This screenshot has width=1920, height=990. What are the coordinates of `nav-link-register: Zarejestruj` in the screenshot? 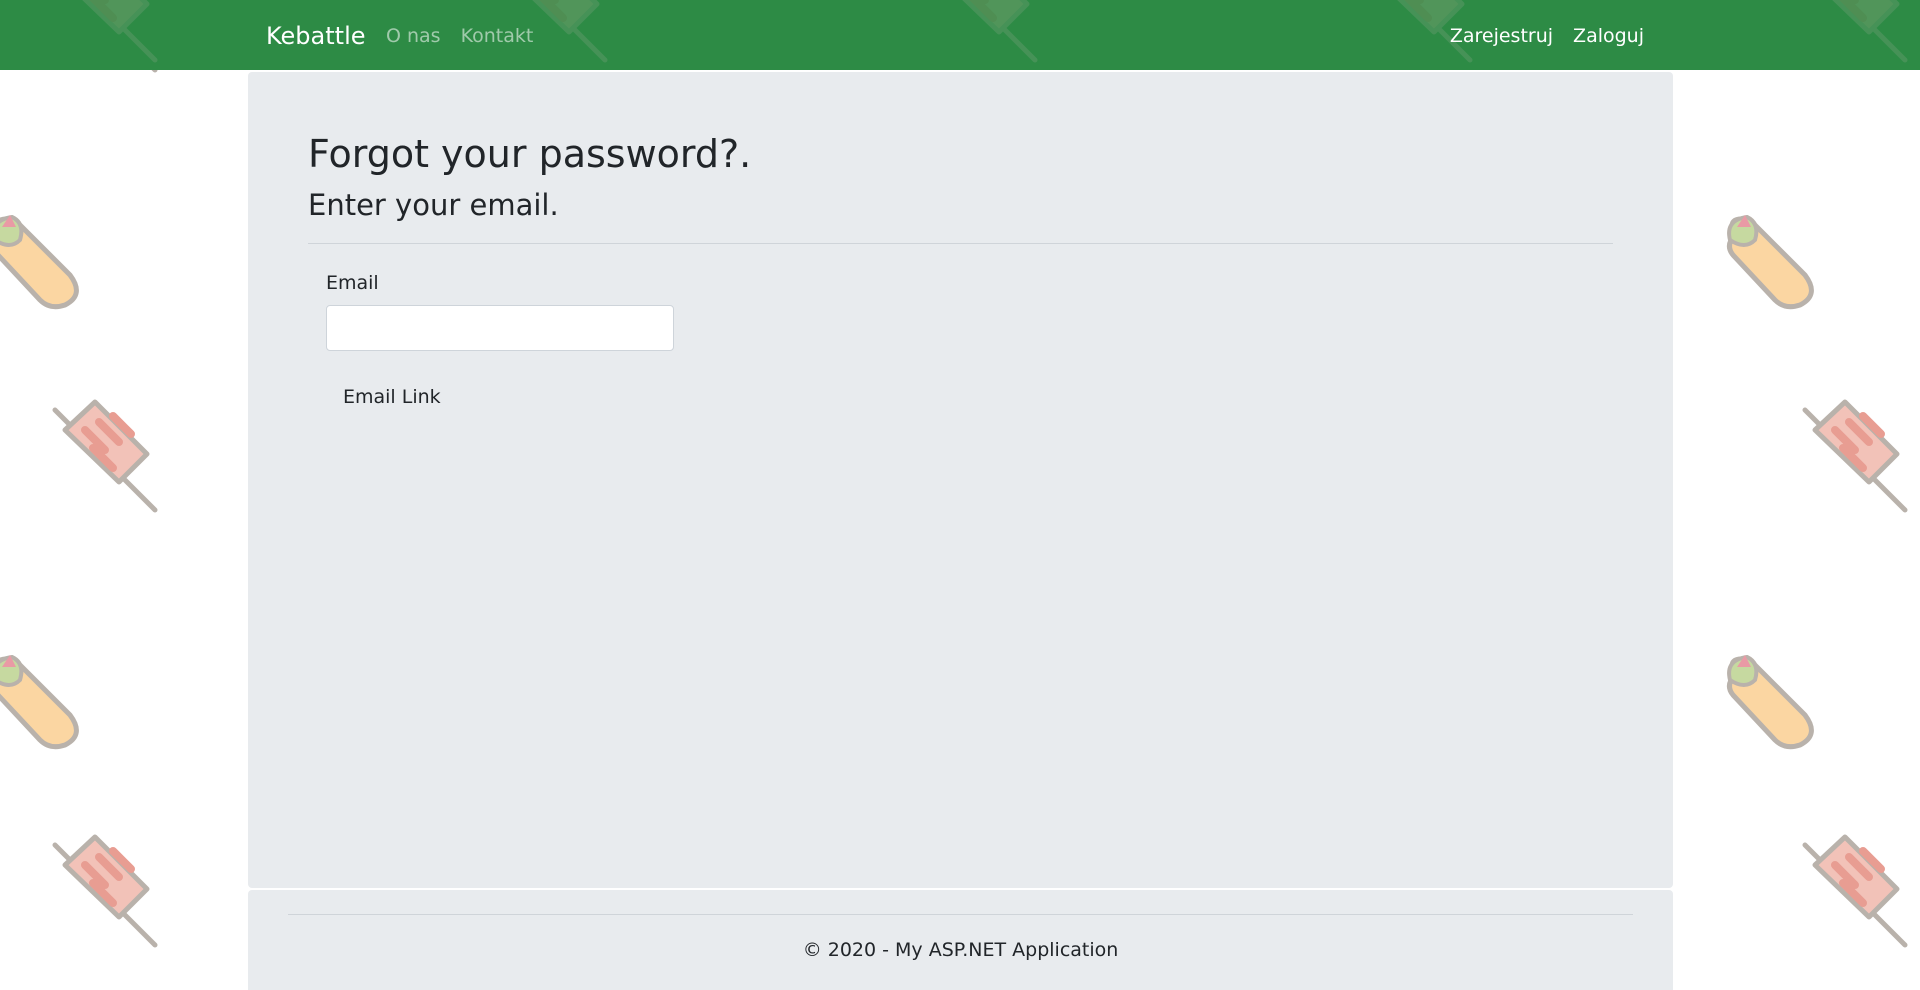 It's located at (1501, 36).